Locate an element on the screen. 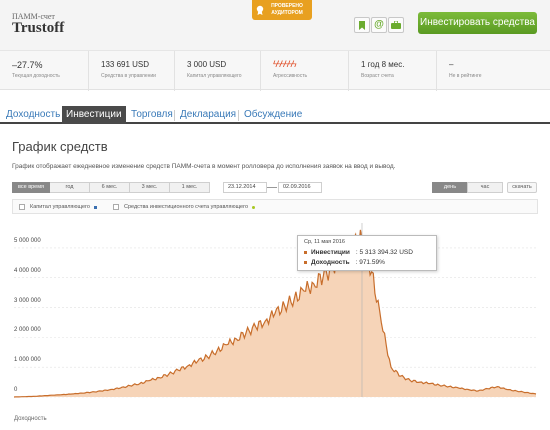  stat-value: 1 год 8 мес. is located at coordinates (383, 64).